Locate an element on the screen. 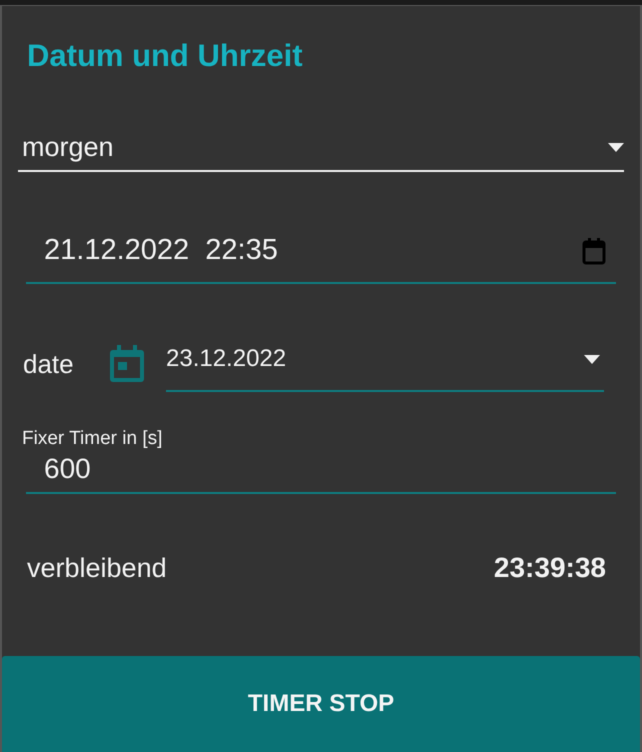  remaining-label: verbleibend is located at coordinates (97, 568).